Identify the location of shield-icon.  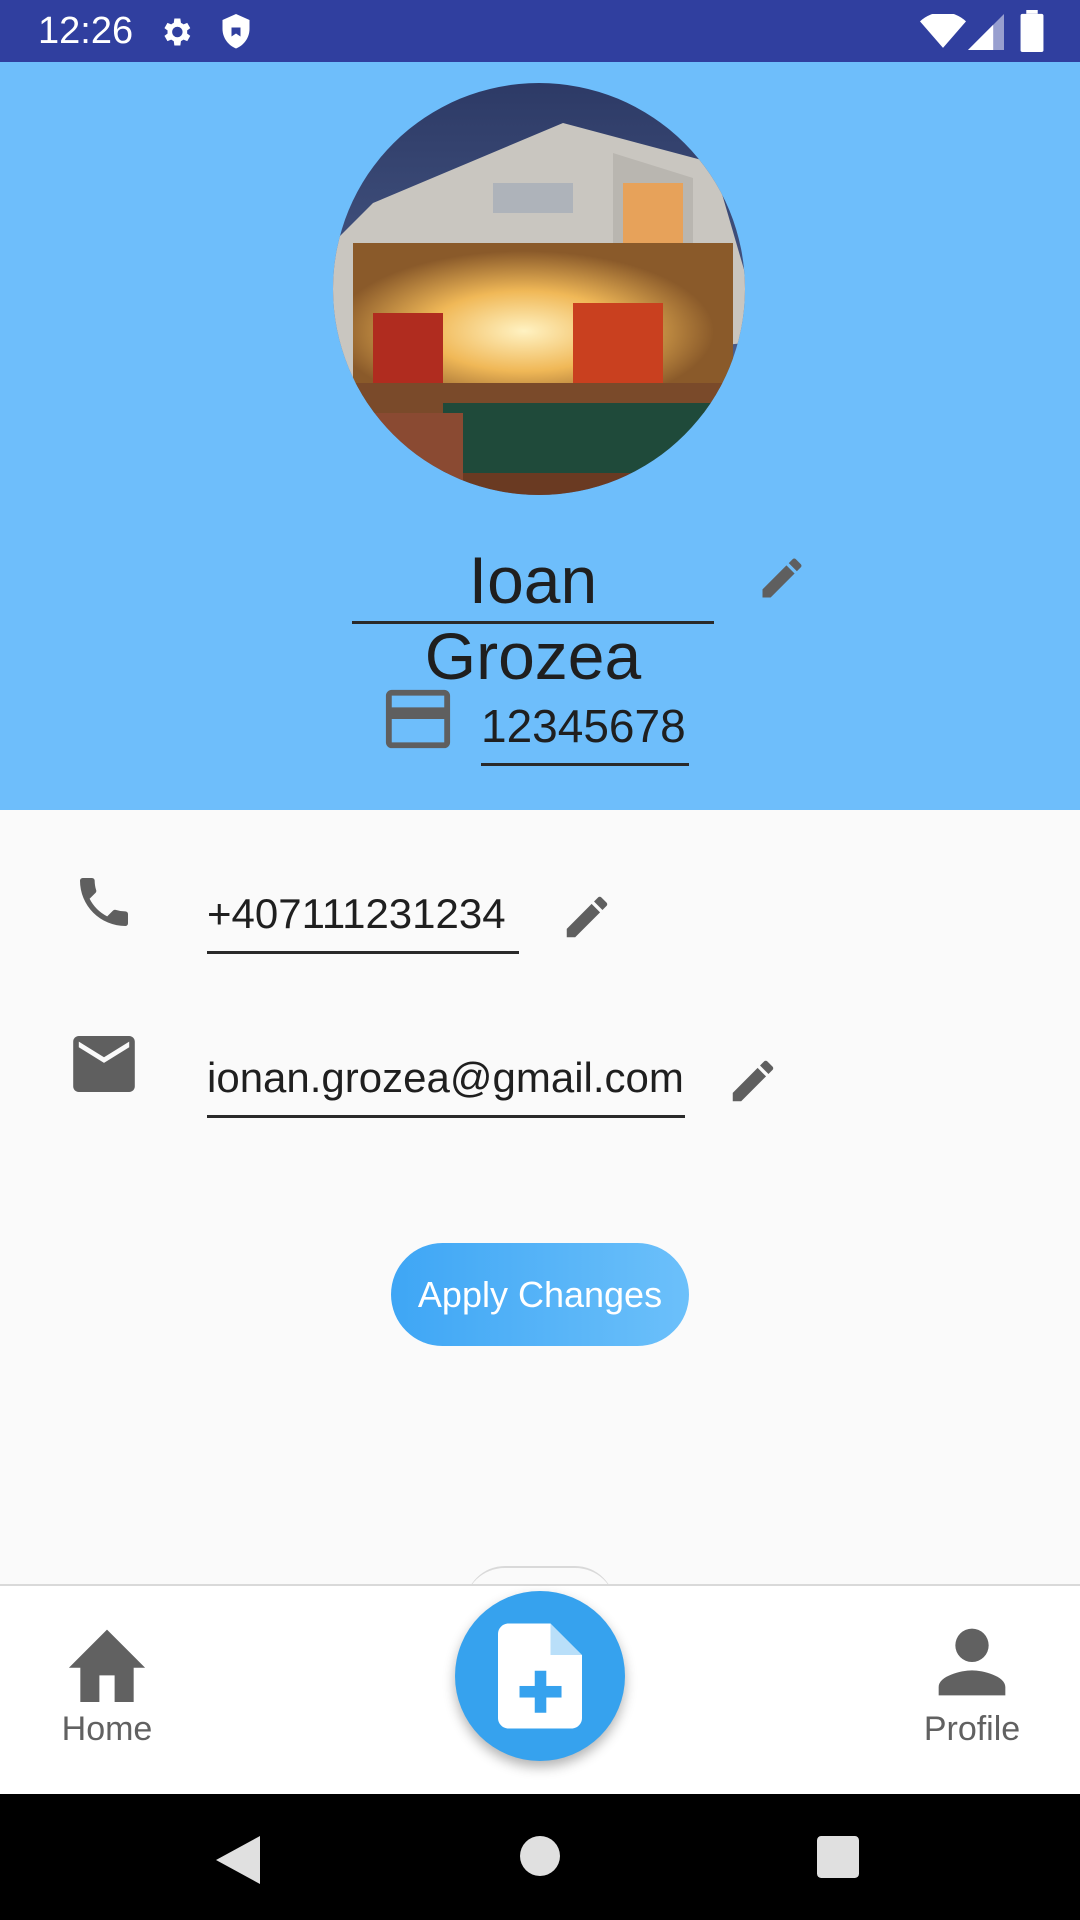
(236, 31).